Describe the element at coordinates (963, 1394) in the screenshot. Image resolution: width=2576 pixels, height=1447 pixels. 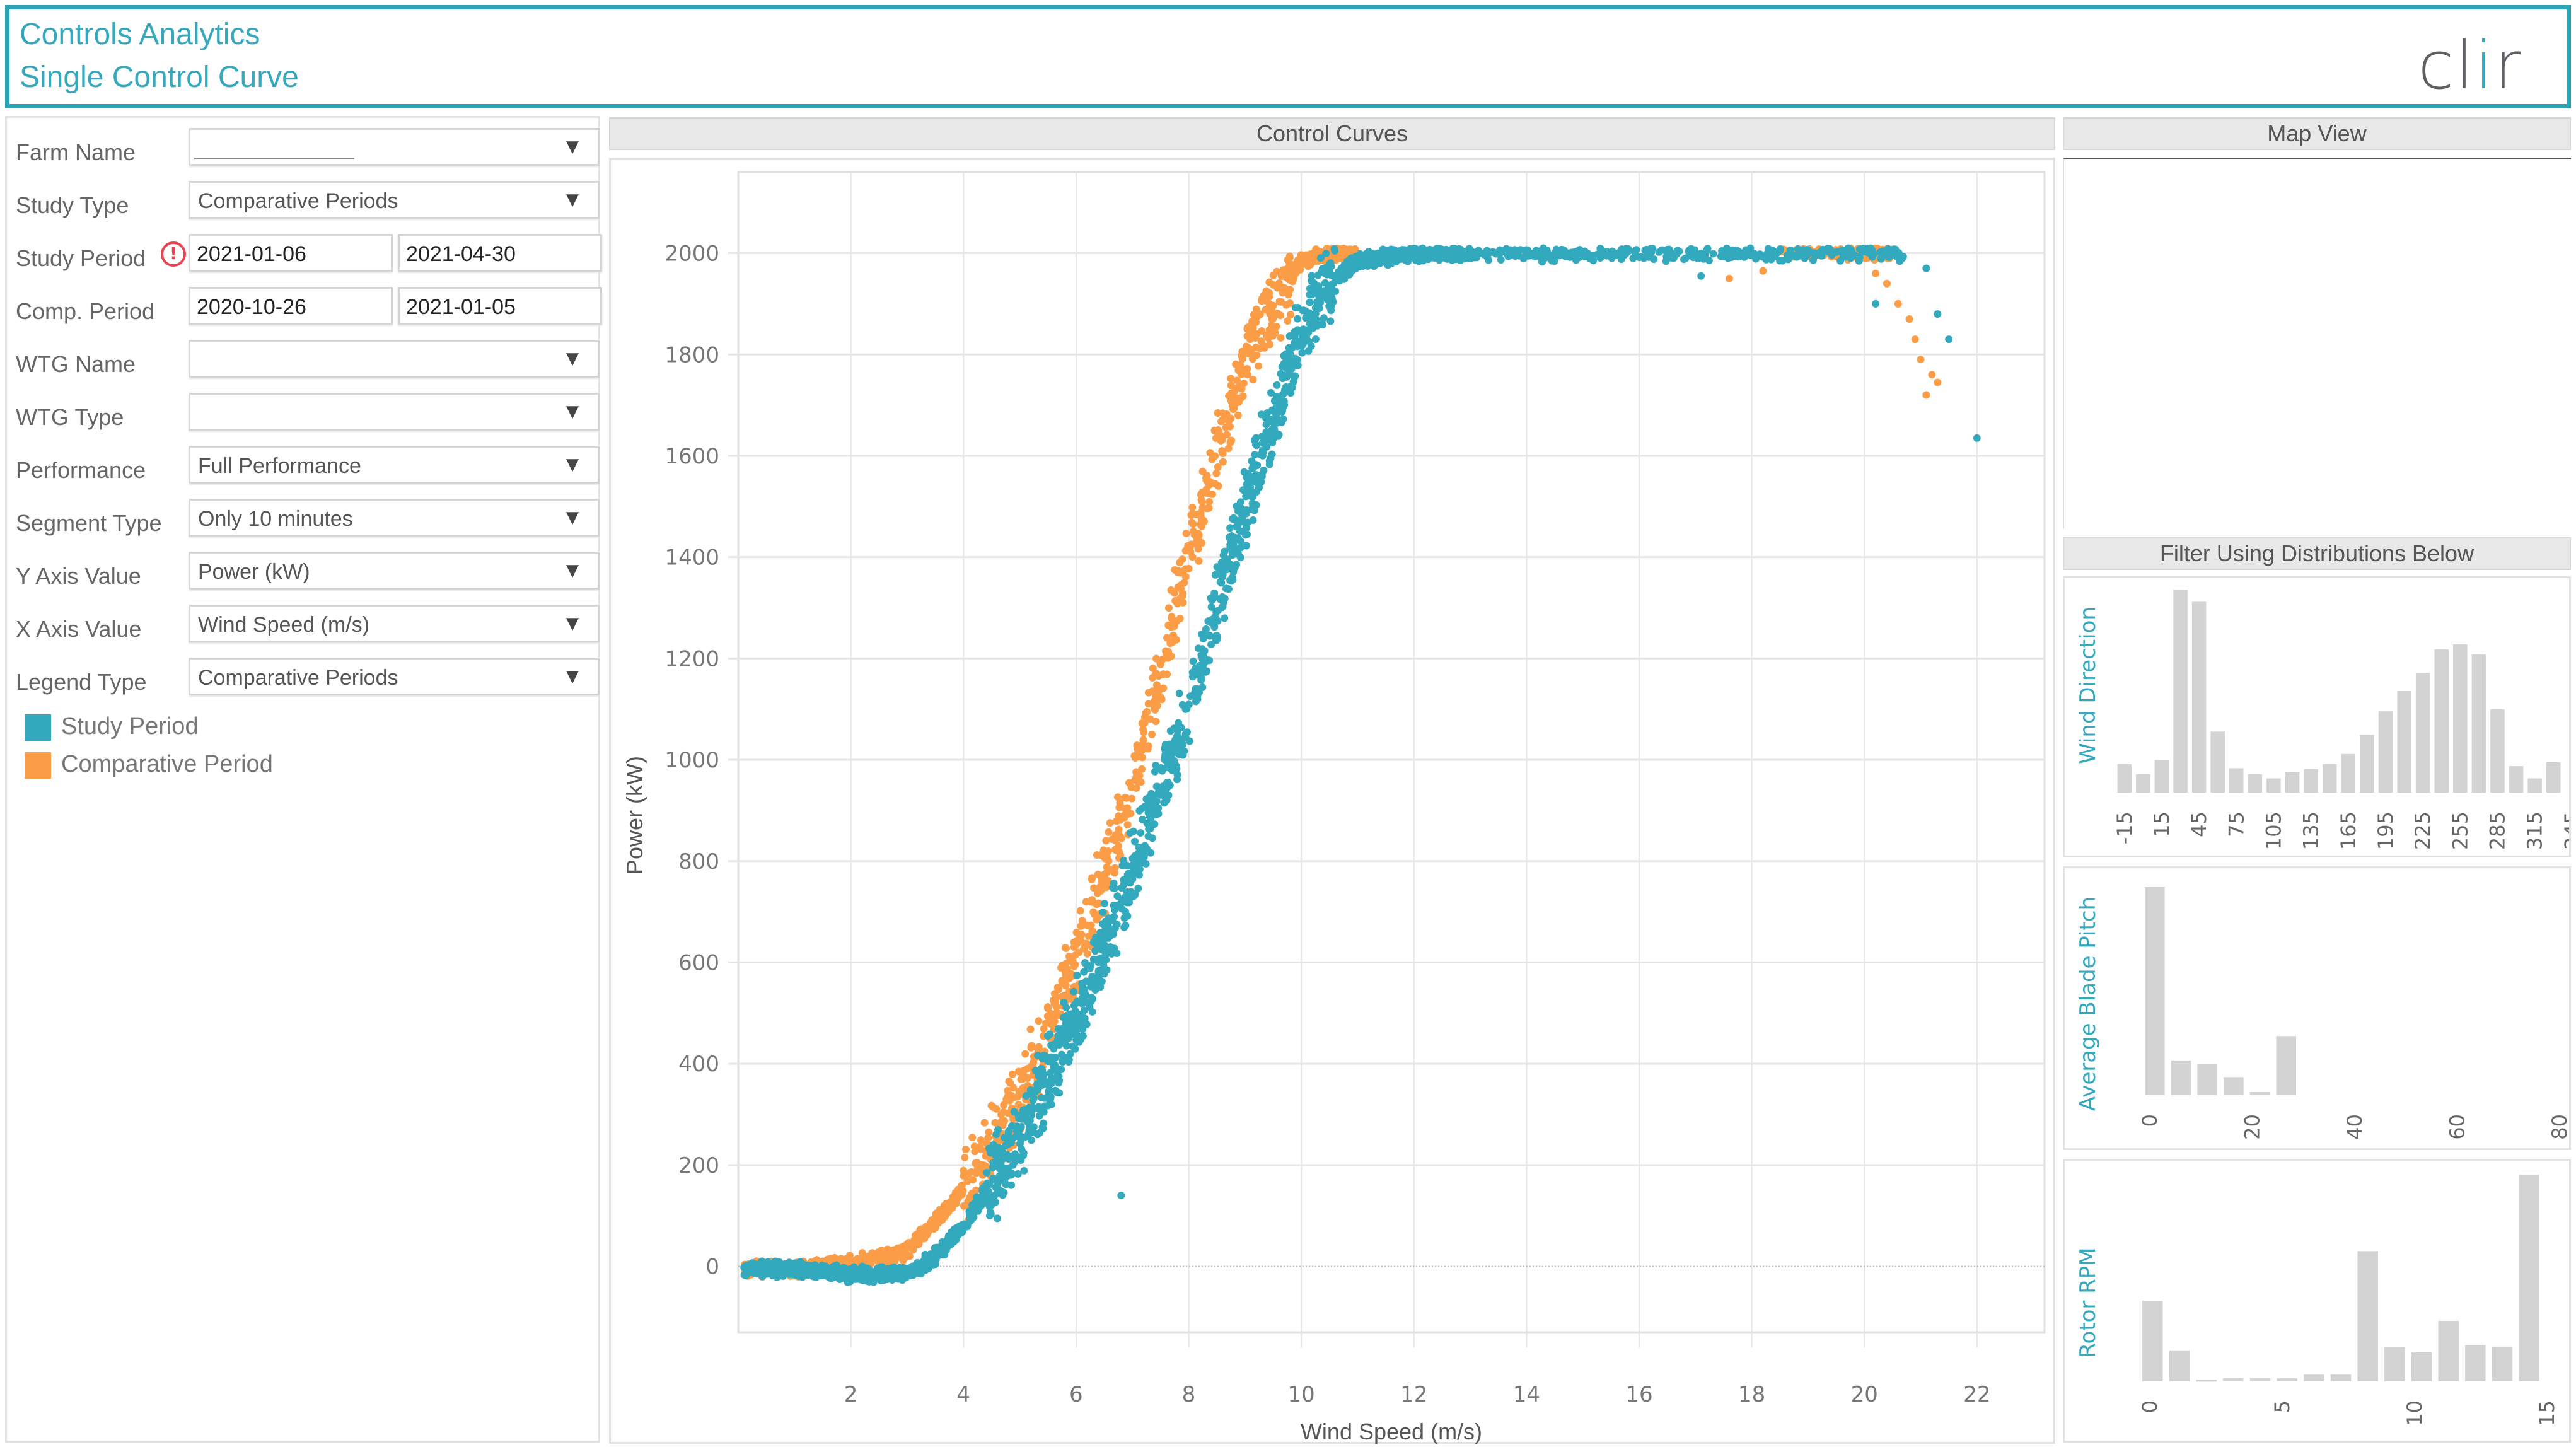
I see `x-tick-label: 4` at that location.